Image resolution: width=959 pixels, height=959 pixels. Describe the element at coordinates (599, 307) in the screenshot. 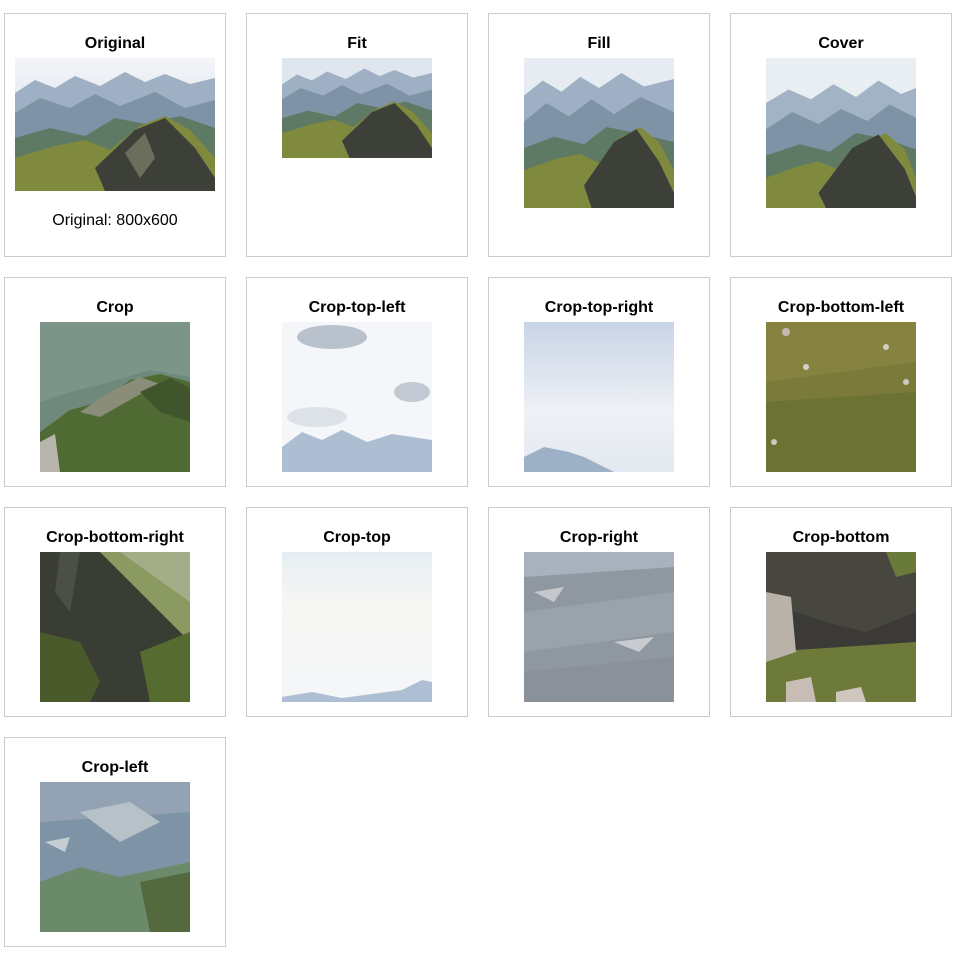

I see `card-title: Crop-top-right` at that location.